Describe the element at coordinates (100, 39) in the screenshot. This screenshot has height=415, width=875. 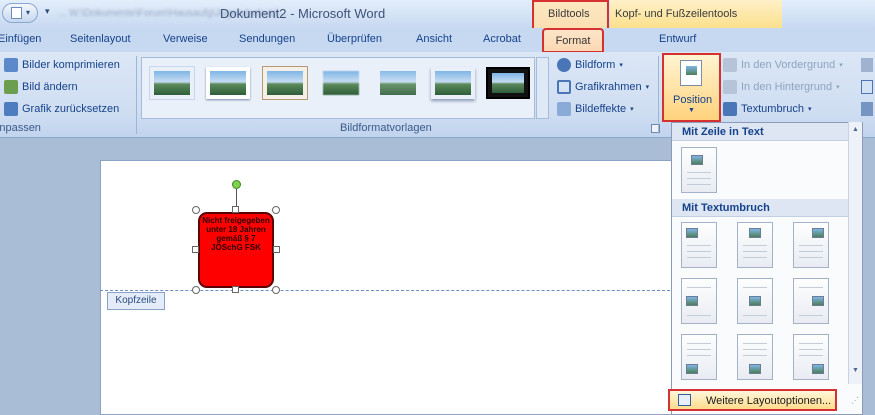
I see `tab-seitenlayout: Seitenlayout` at that location.